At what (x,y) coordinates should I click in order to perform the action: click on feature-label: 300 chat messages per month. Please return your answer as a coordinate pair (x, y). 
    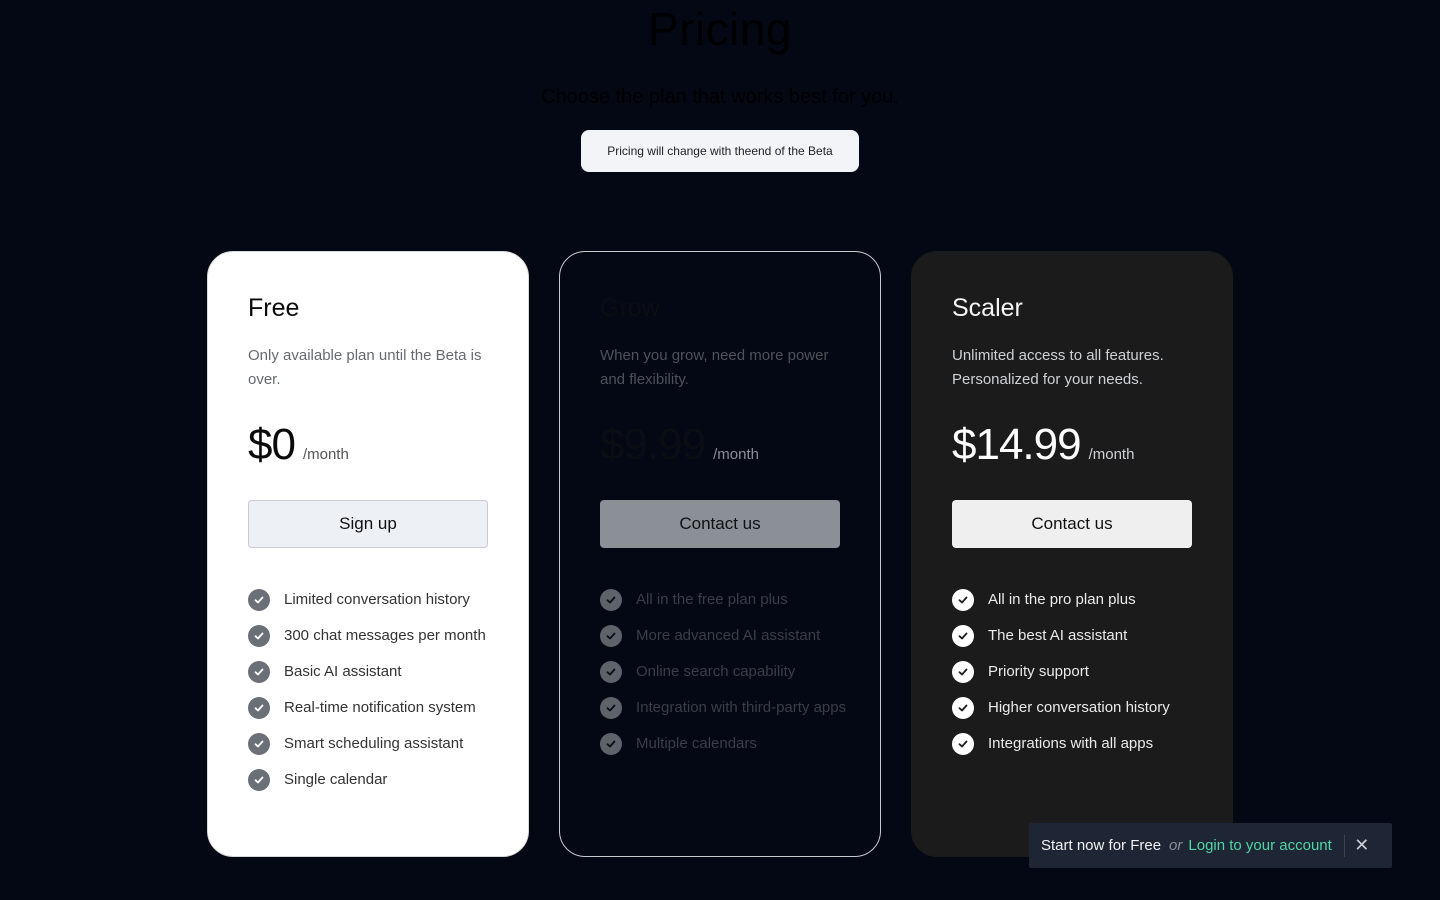
    Looking at the image, I should click on (385, 635).